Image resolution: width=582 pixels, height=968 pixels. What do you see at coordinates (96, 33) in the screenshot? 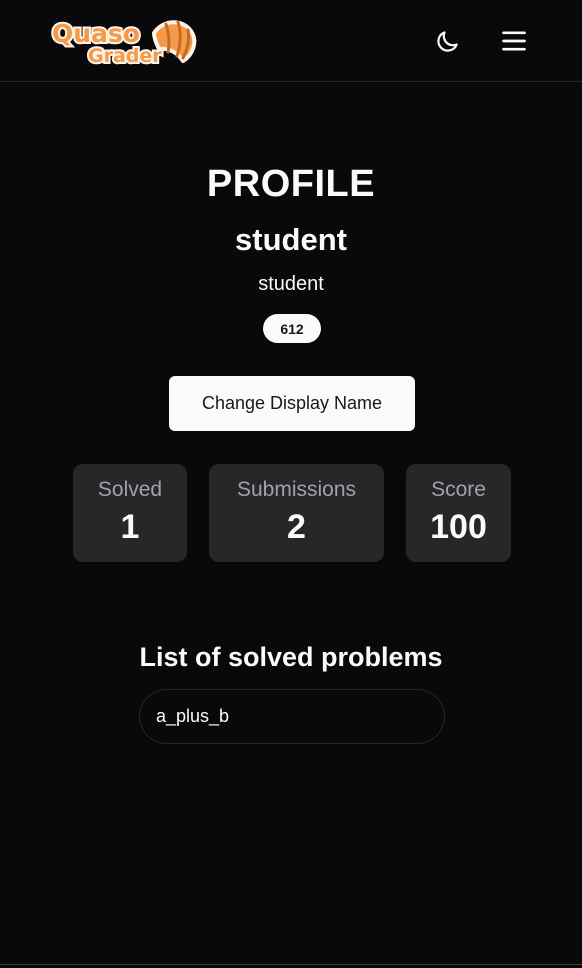
I see `logo-text-quaso: Quaso` at bounding box center [96, 33].